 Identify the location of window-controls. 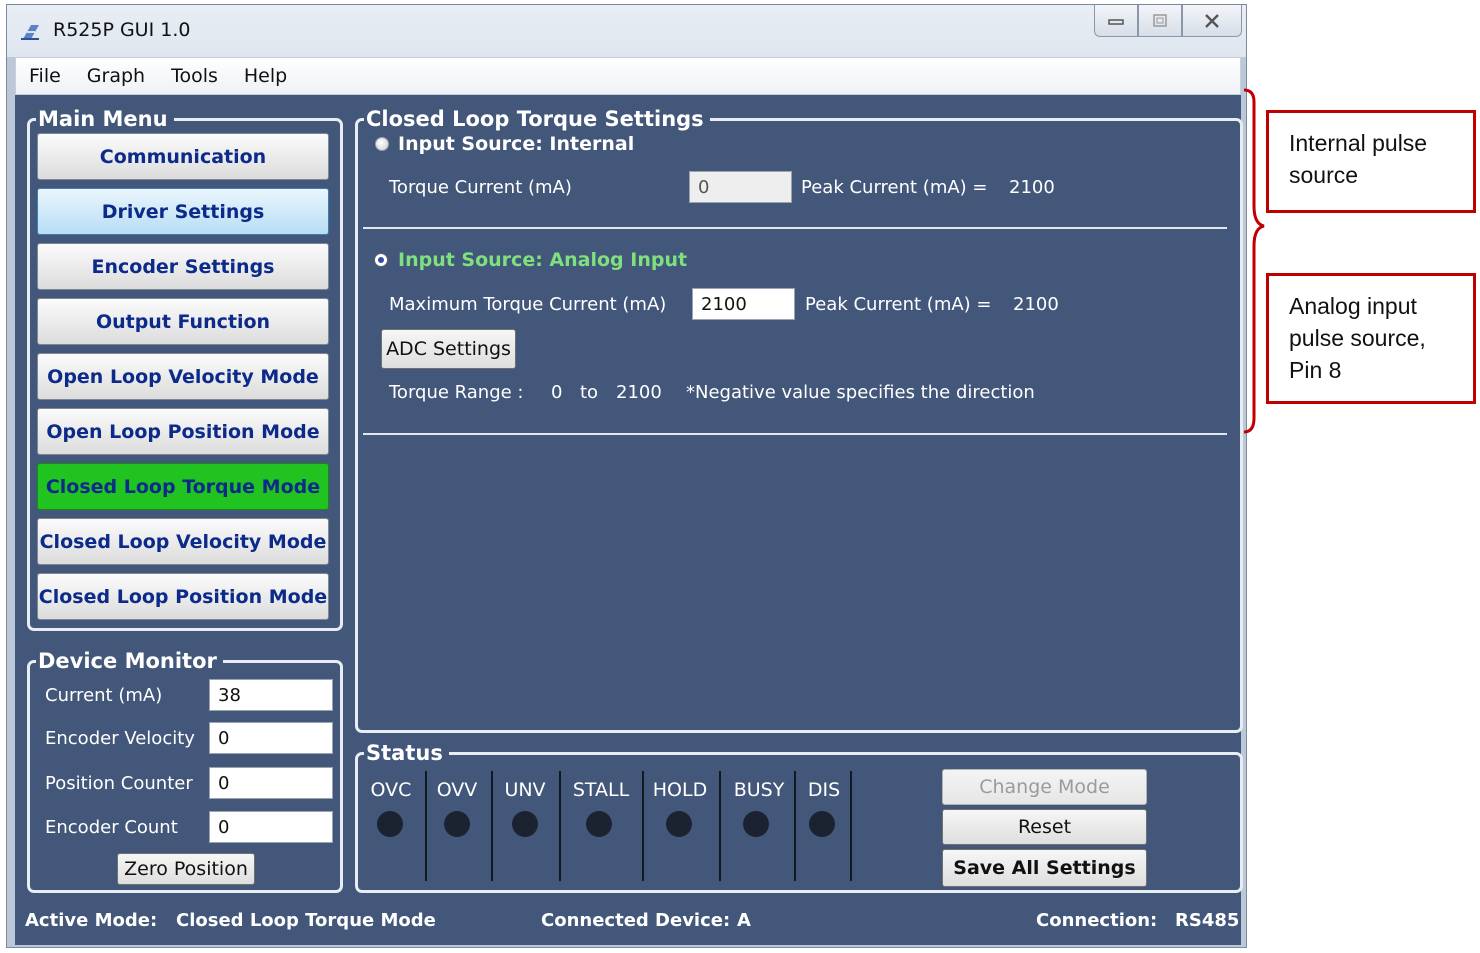
(1168, 22).